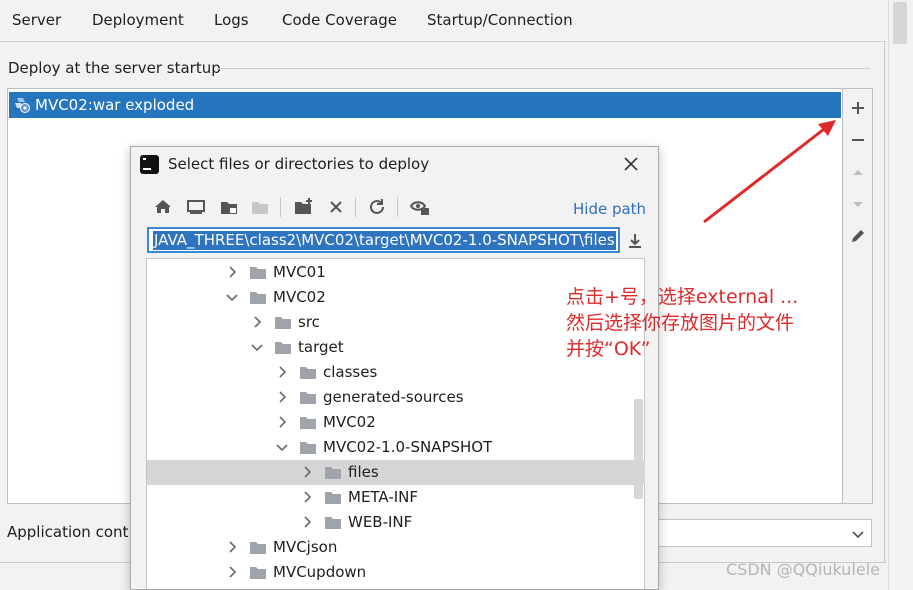 Image resolution: width=913 pixels, height=590 pixels. I want to click on application-context-label: Application cont, so click(68, 532).